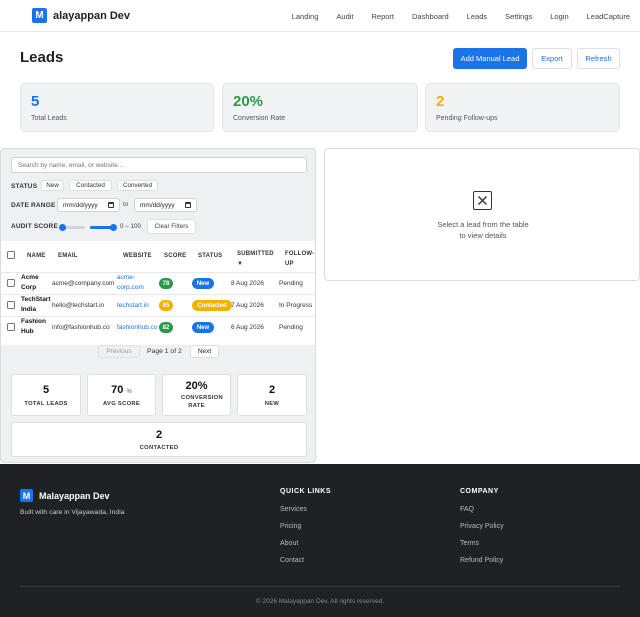  Describe the element at coordinates (72, 227) in the screenshot. I see `audit-score-min-slider` at that location.